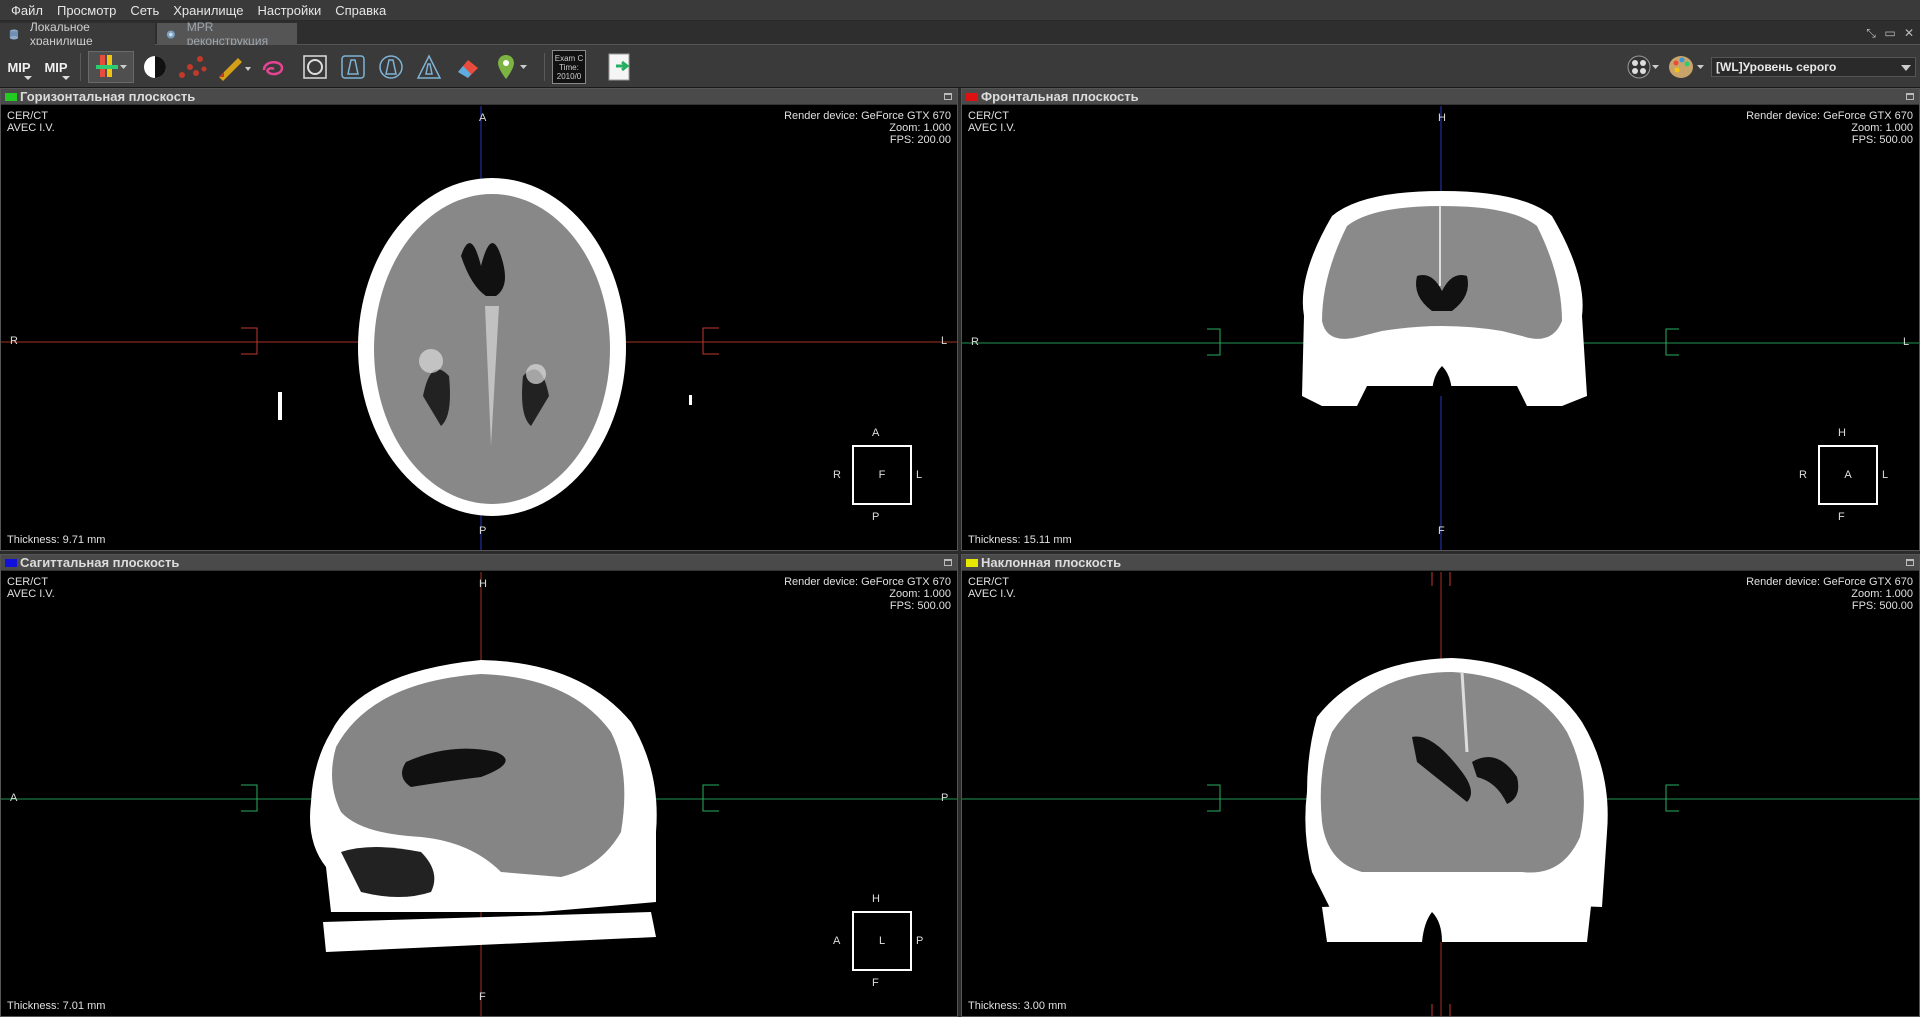 This screenshot has width=1920, height=1017. Describe the element at coordinates (920, 941) in the screenshot. I see `cube-right-label: P` at that location.